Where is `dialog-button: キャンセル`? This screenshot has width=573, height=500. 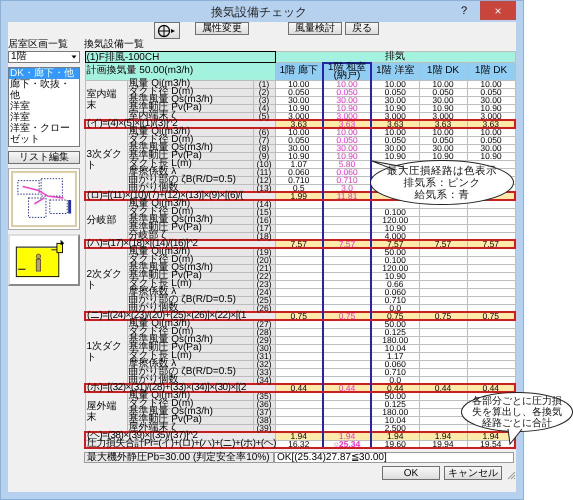 dialog-button: キャンセル is located at coordinates (473, 473).